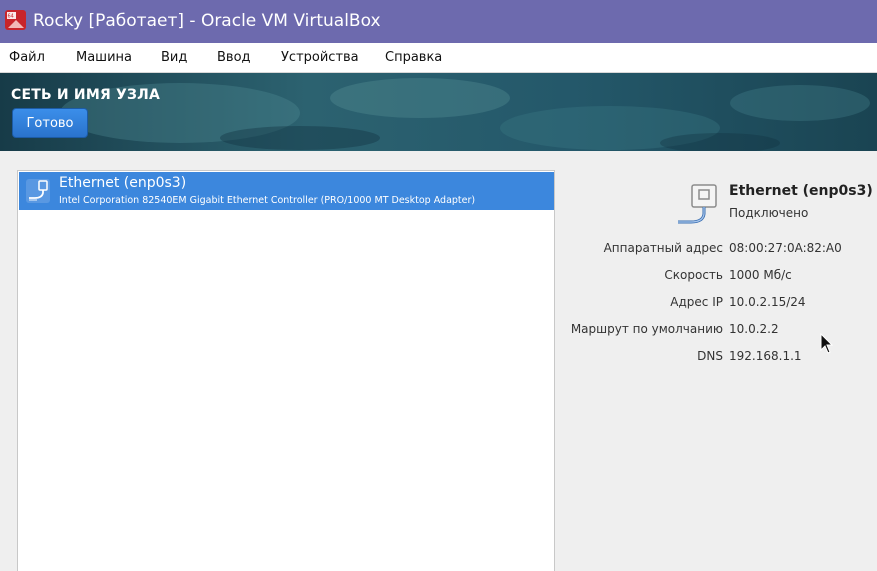  I want to click on property-speed: Скорость 1000 Мб/с, so click(718, 277).